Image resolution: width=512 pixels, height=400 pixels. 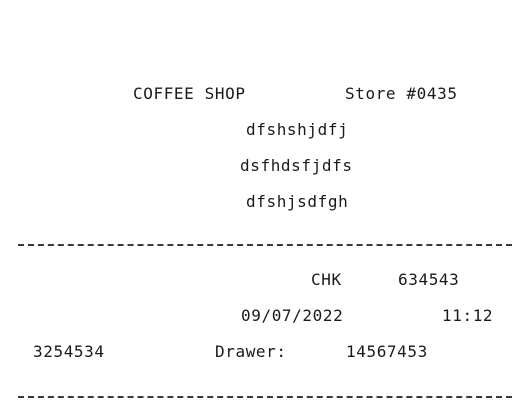 What do you see at coordinates (265, 245) in the screenshot?
I see `divider-top` at bounding box center [265, 245].